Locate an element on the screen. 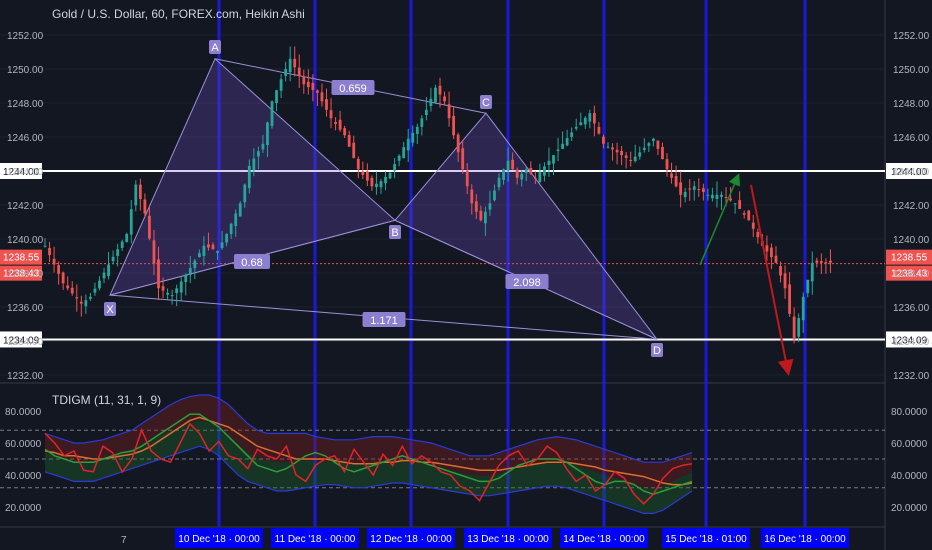 Image resolution: width=932 pixels, height=550 pixels. point-label: B is located at coordinates (394, 233).